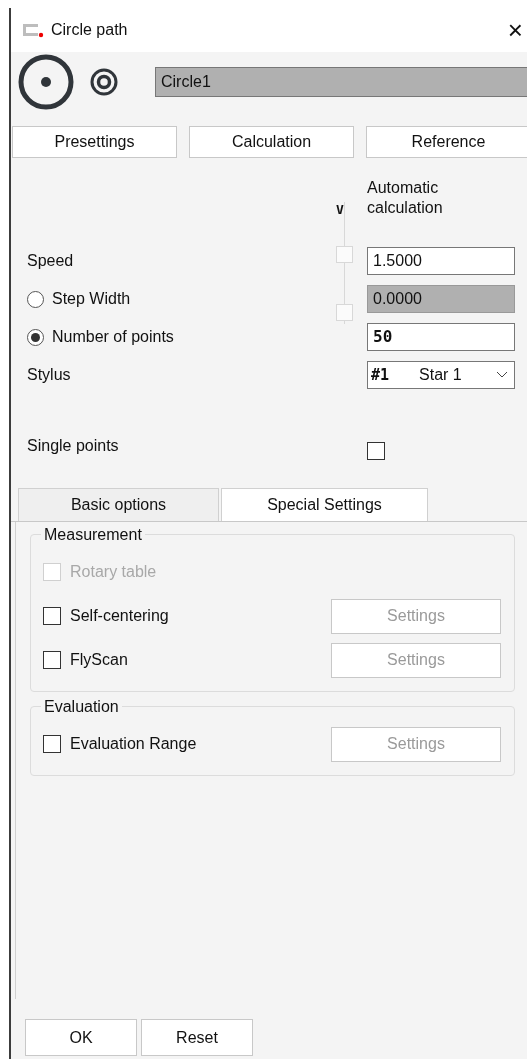  I want to click on window-title: Circle path, so click(89, 30).